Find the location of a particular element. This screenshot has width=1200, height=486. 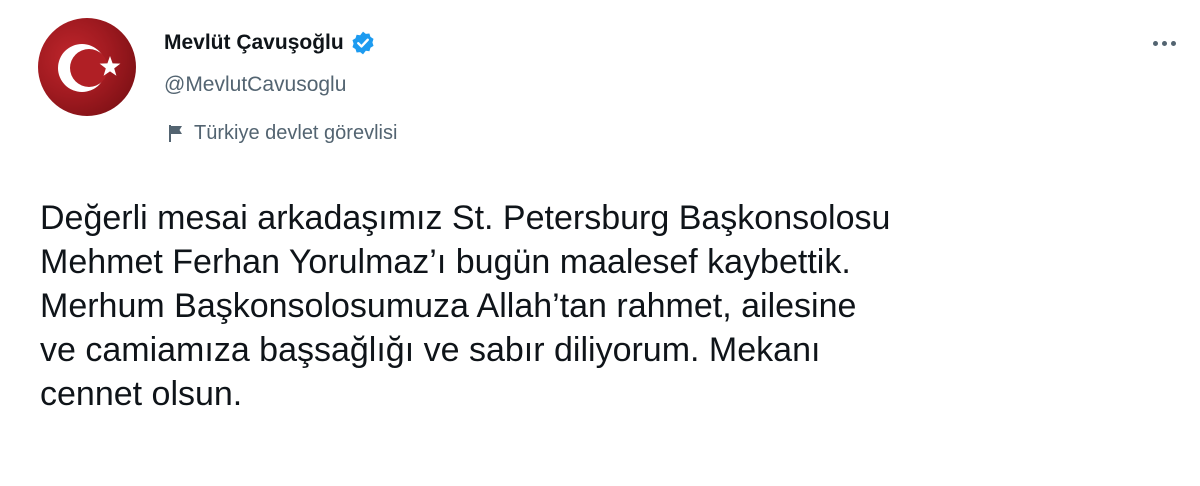

author-display-name: Mevlüt Çavuşoğlu is located at coordinates (270, 43).